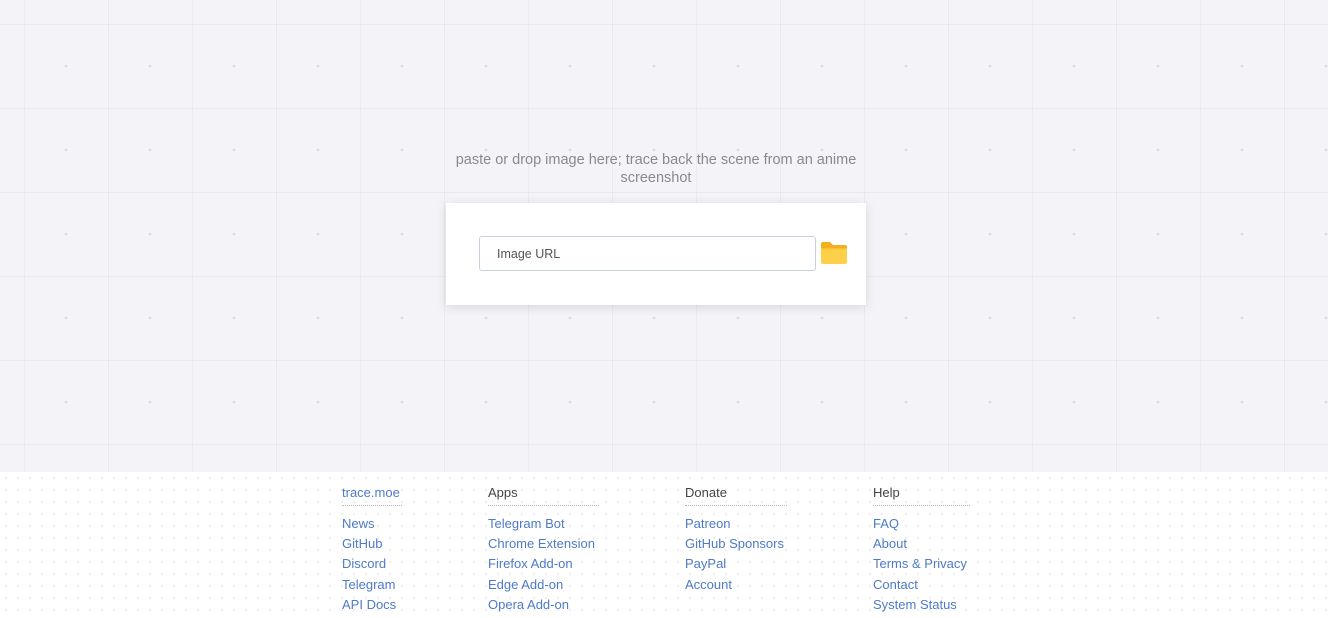 This screenshot has height=618, width=1328. Describe the element at coordinates (525, 584) in the screenshot. I see `footer-link-edge-addon: Edge Add-on` at that location.